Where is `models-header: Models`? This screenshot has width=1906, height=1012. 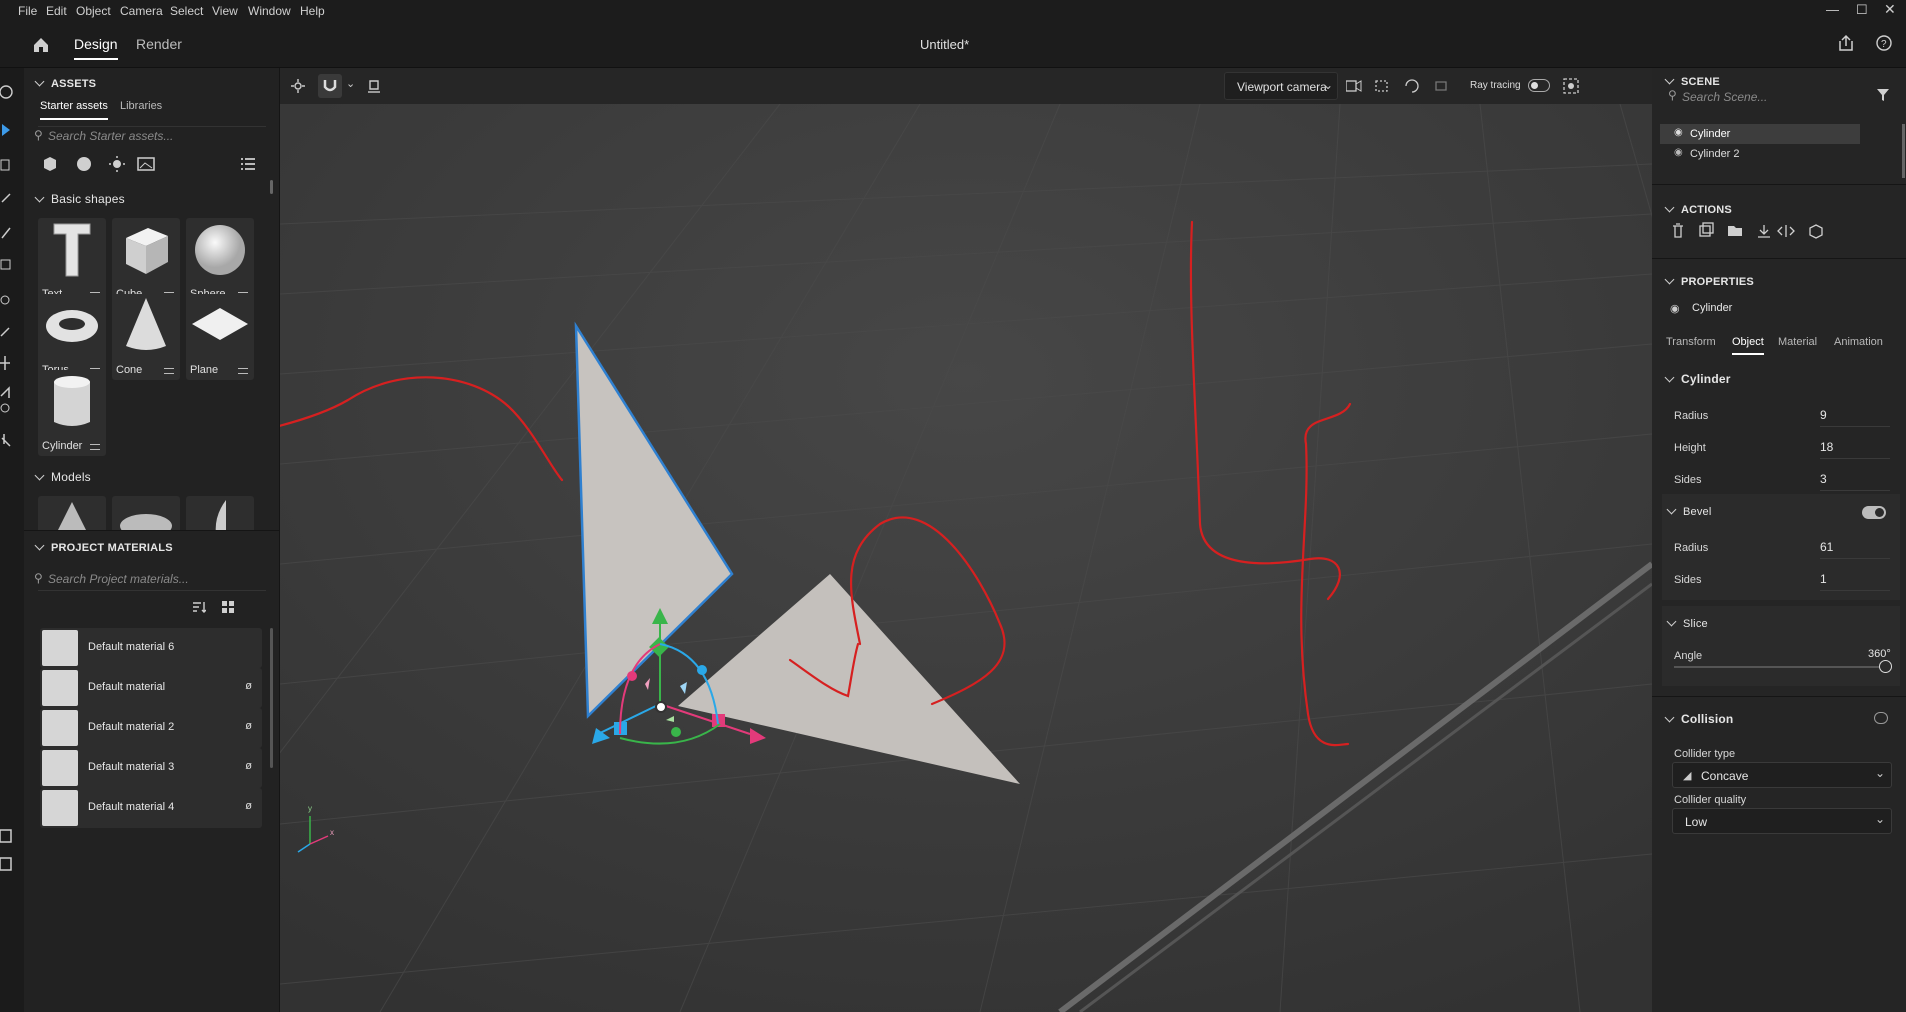 models-header: Models is located at coordinates (62, 477).